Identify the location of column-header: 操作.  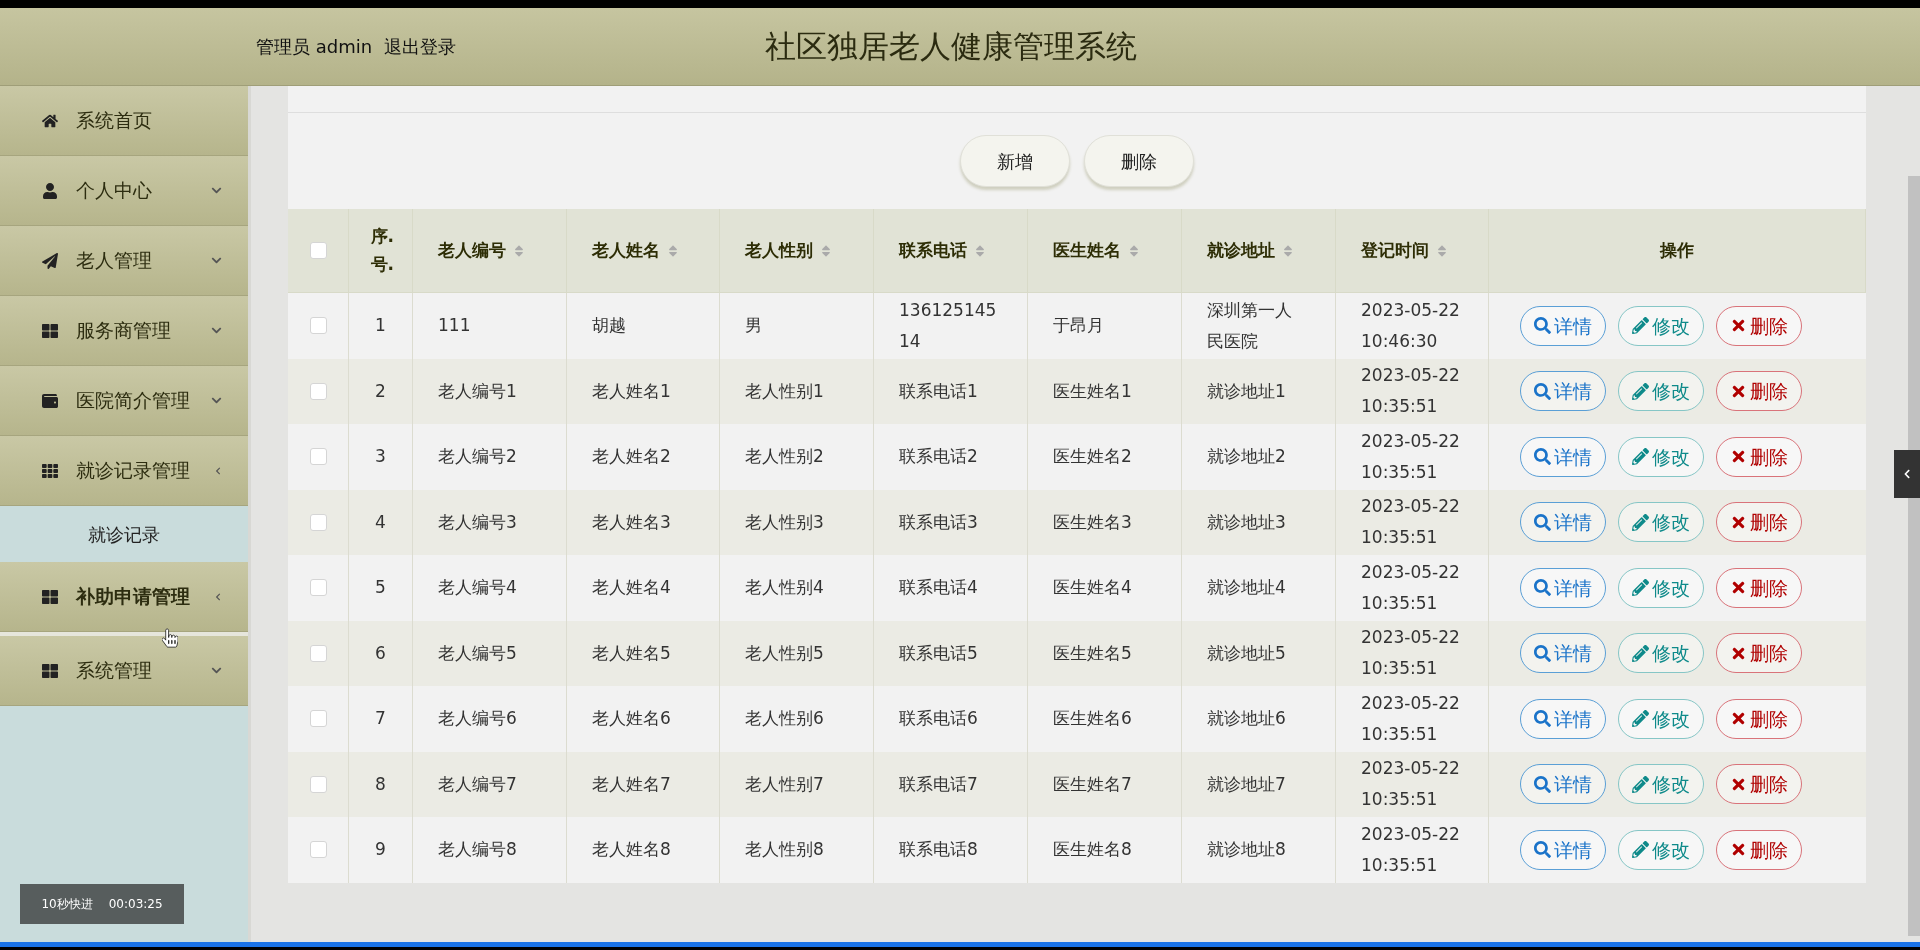
(1677, 250).